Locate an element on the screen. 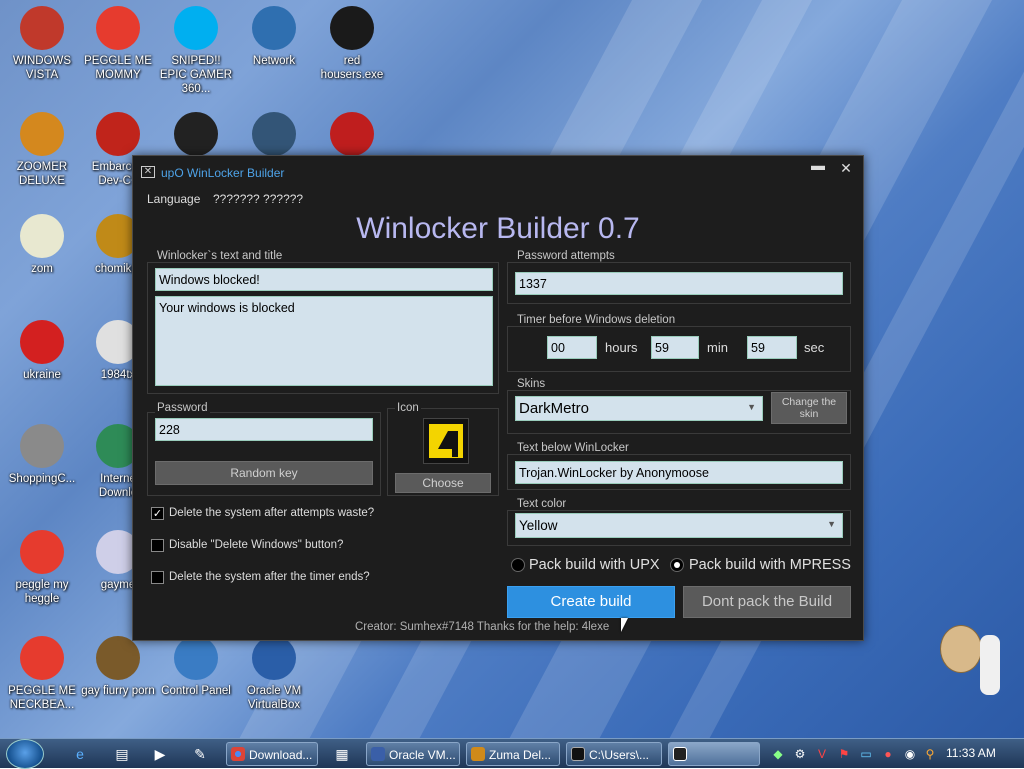 This screenshot has width=1024, height=769. minutes-field: 59 is located at coordinates (675, 347).